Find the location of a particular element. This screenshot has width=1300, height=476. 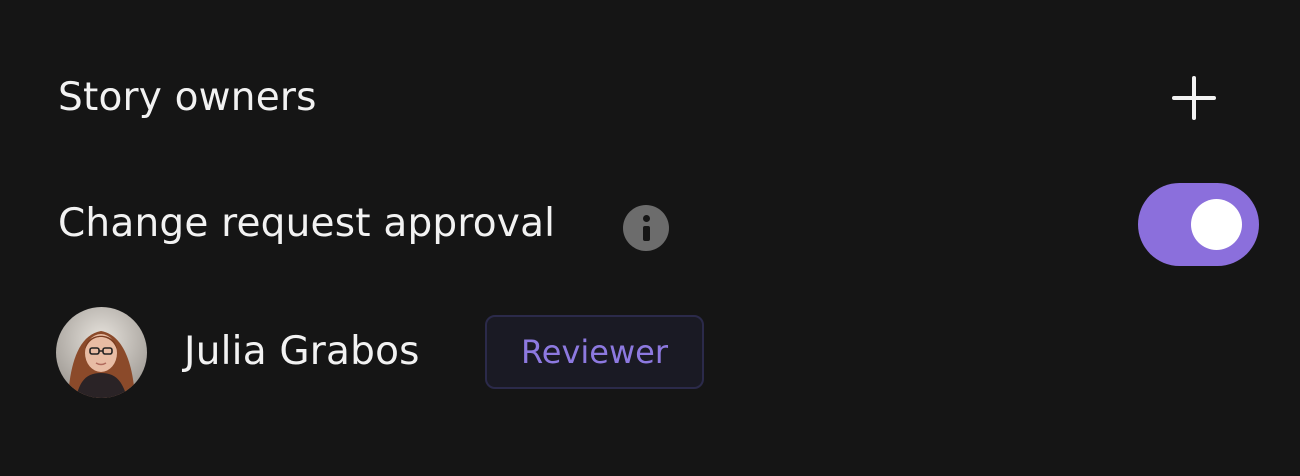

add-story-owner-button is located at coordinates (1194, 98).